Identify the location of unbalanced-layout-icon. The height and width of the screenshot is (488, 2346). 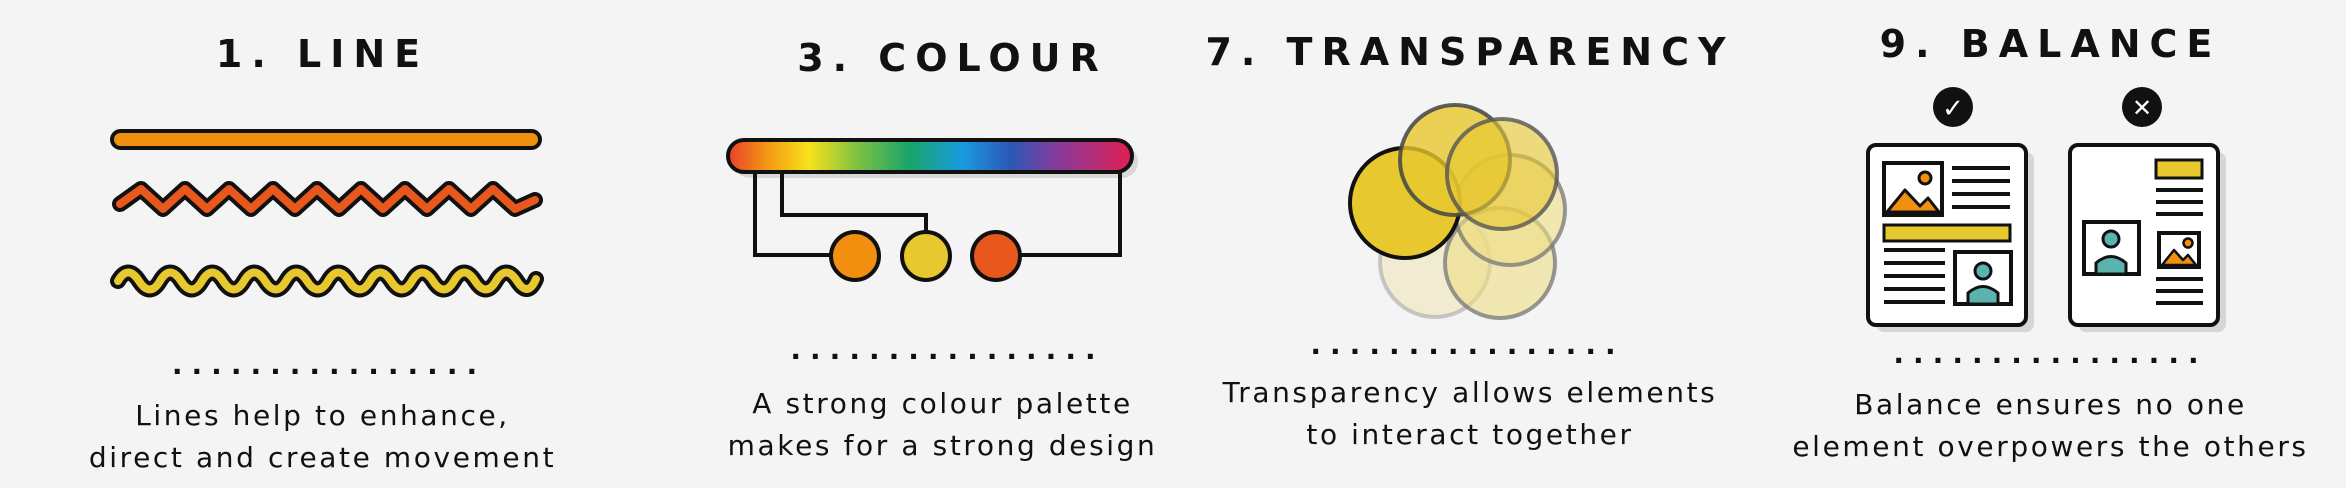
(2147, 237).